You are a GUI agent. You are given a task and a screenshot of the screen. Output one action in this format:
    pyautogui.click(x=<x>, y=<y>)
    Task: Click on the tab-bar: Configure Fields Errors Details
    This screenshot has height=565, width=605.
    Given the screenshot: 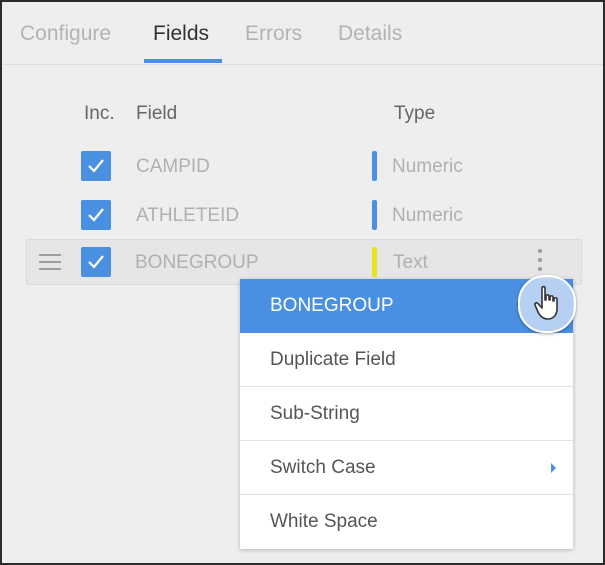 What is the action you would take?
    pyautogui.click(x=302, y=33)
    